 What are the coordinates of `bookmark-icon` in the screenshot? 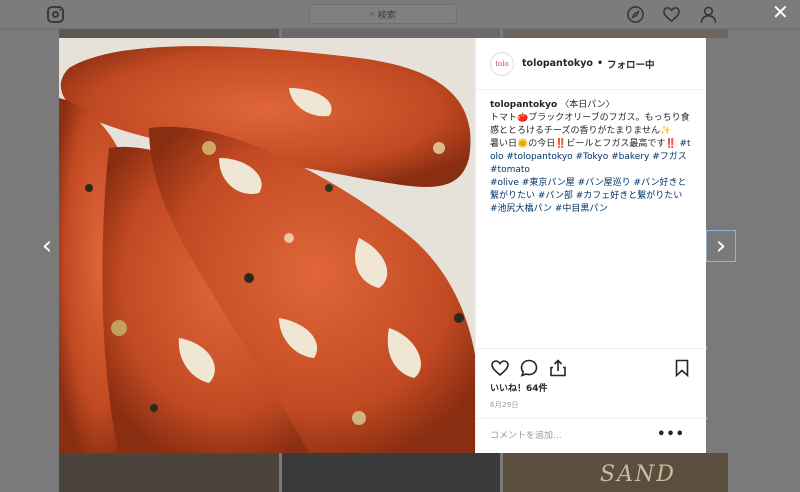 It's located at (682, 368).